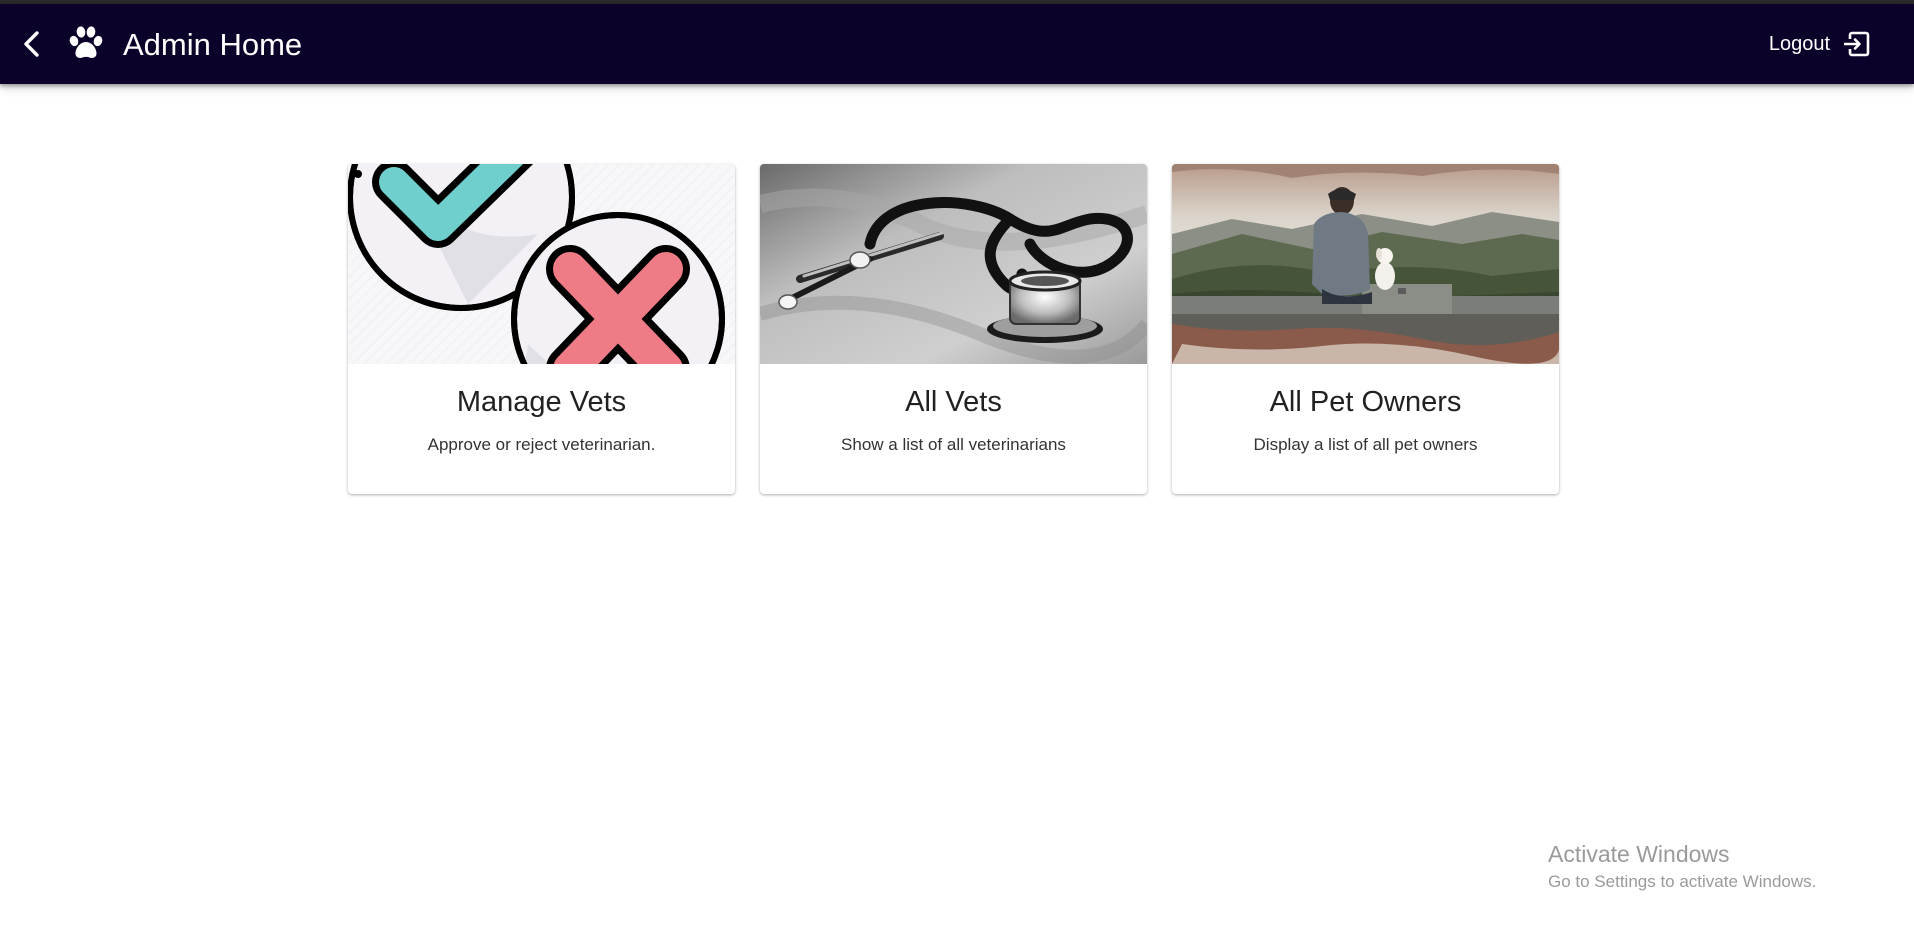 The image size is (1914, 944). I want to click on card-title: All Vets, so click(953, 402).